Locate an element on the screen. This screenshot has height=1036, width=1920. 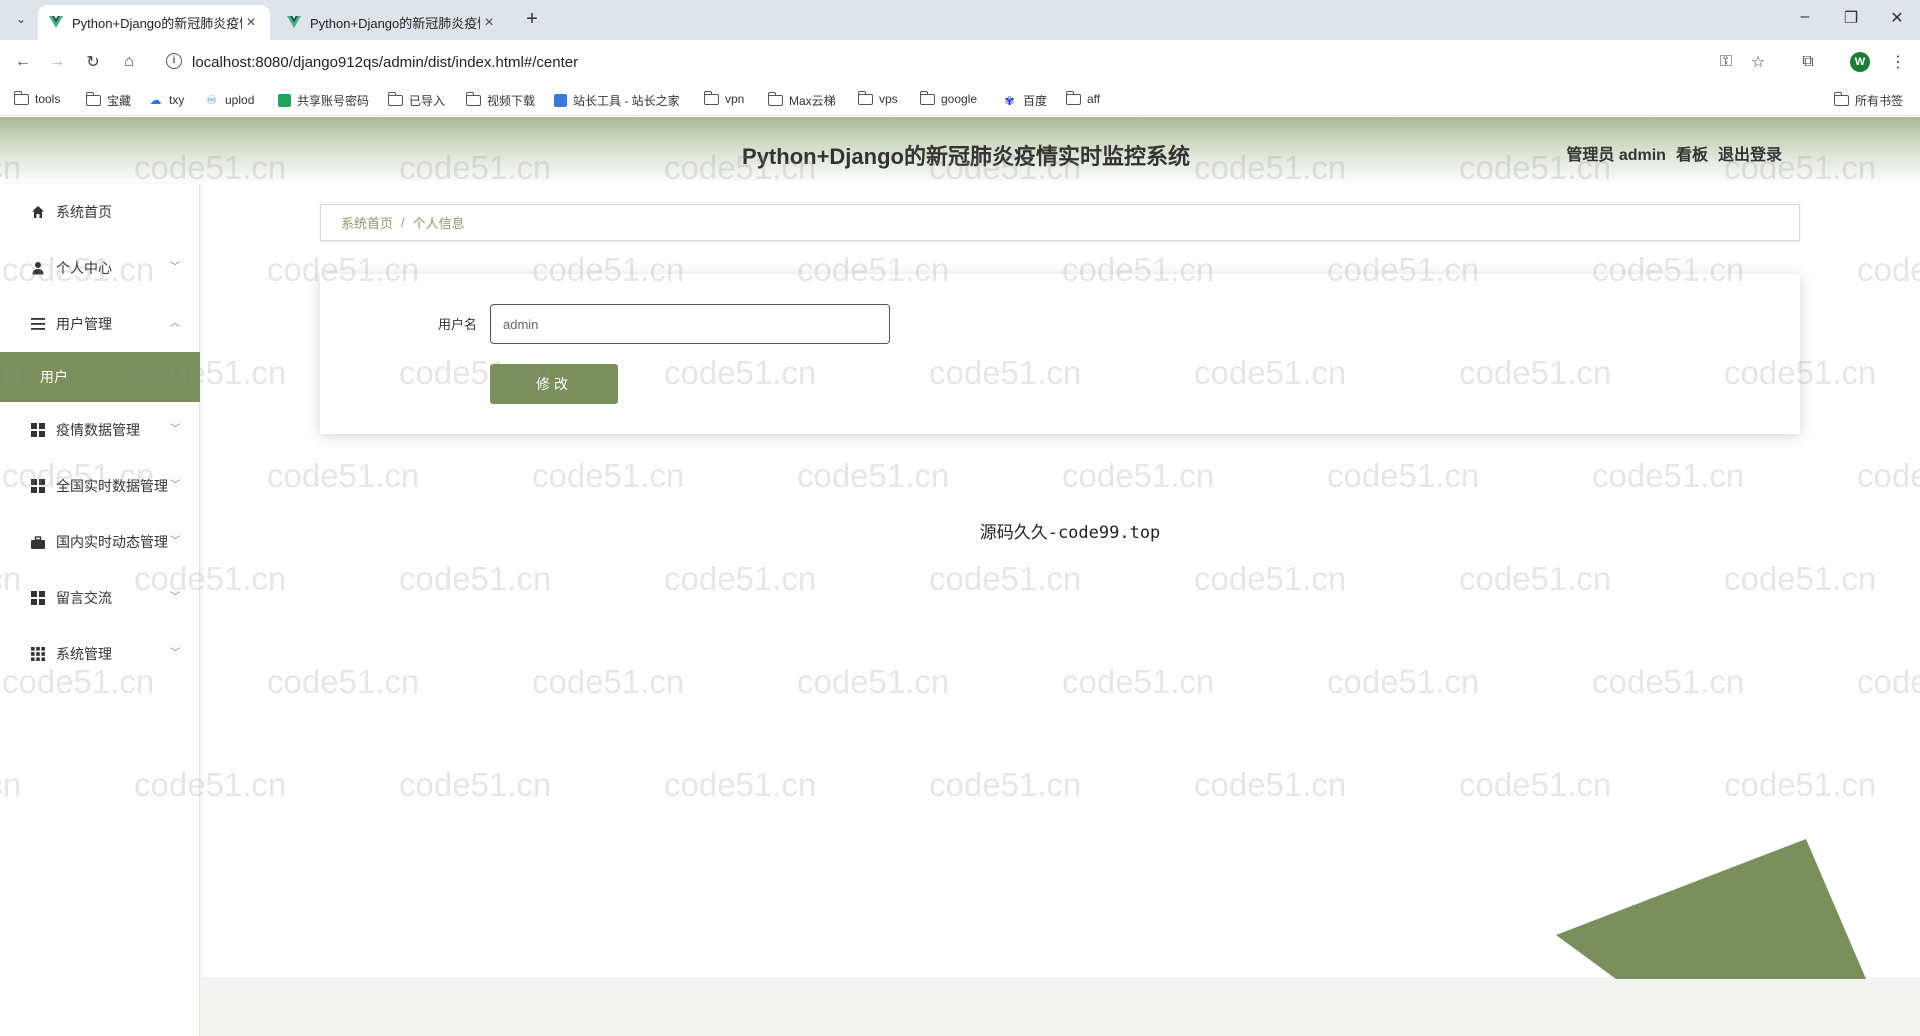
breadcrumb: 系统首页 / 个人信息 is located at coordinates (1060, 222).